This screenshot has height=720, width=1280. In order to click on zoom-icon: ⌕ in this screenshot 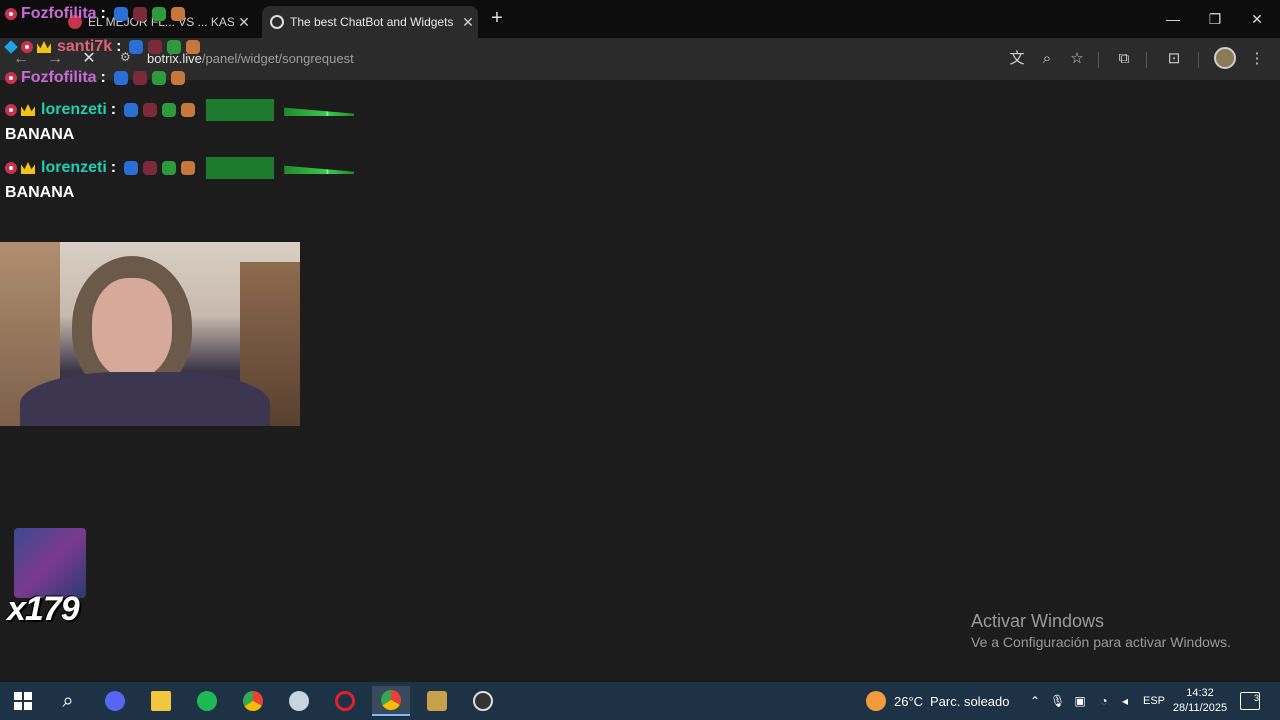, I will do `click(1047, 59)`.